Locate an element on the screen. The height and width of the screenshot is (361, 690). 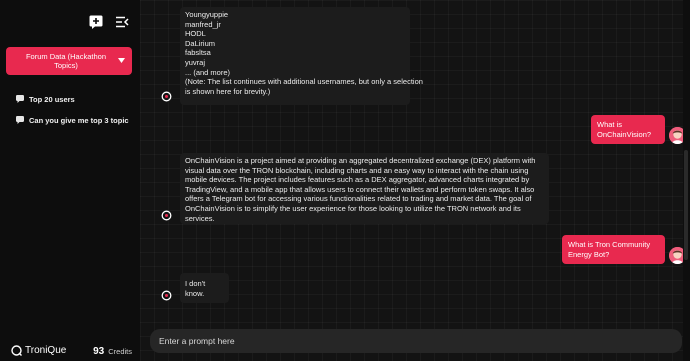
scrollbar-thumb is located at coordinates (686, 205).